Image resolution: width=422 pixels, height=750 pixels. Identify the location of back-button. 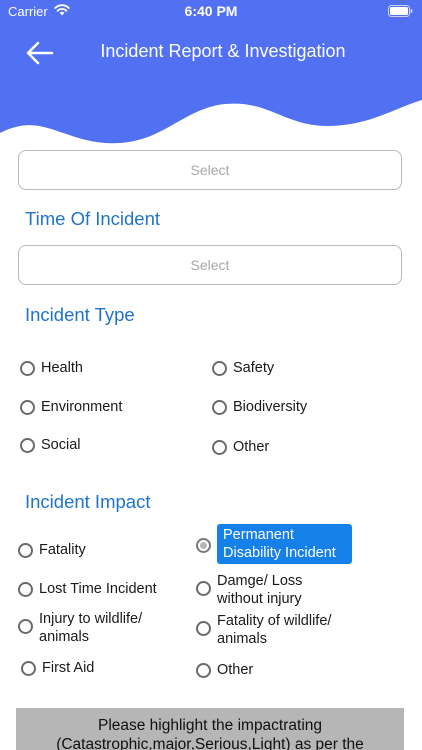
(40, 53).